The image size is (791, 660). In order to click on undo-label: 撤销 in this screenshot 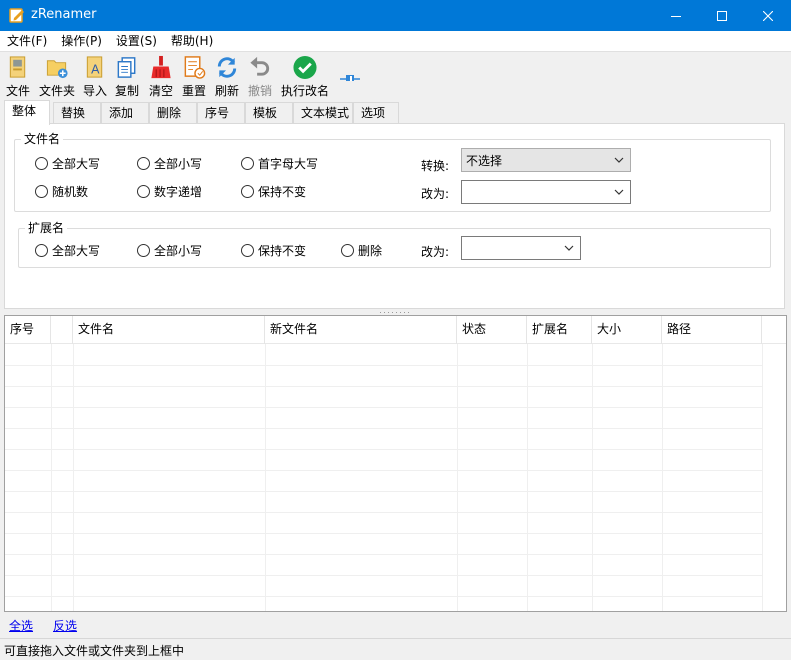, I will do `click(259, 91)`.